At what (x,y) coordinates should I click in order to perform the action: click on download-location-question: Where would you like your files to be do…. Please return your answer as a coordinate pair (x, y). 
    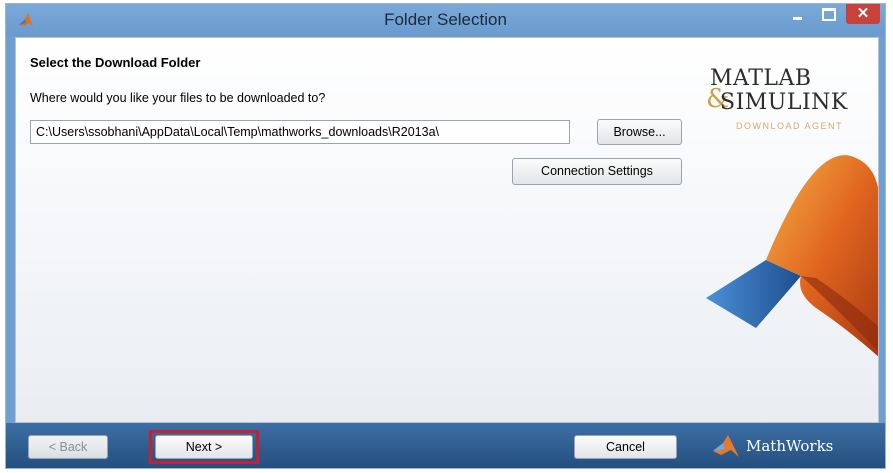
    Looking at the image, I should click on (178, 98).